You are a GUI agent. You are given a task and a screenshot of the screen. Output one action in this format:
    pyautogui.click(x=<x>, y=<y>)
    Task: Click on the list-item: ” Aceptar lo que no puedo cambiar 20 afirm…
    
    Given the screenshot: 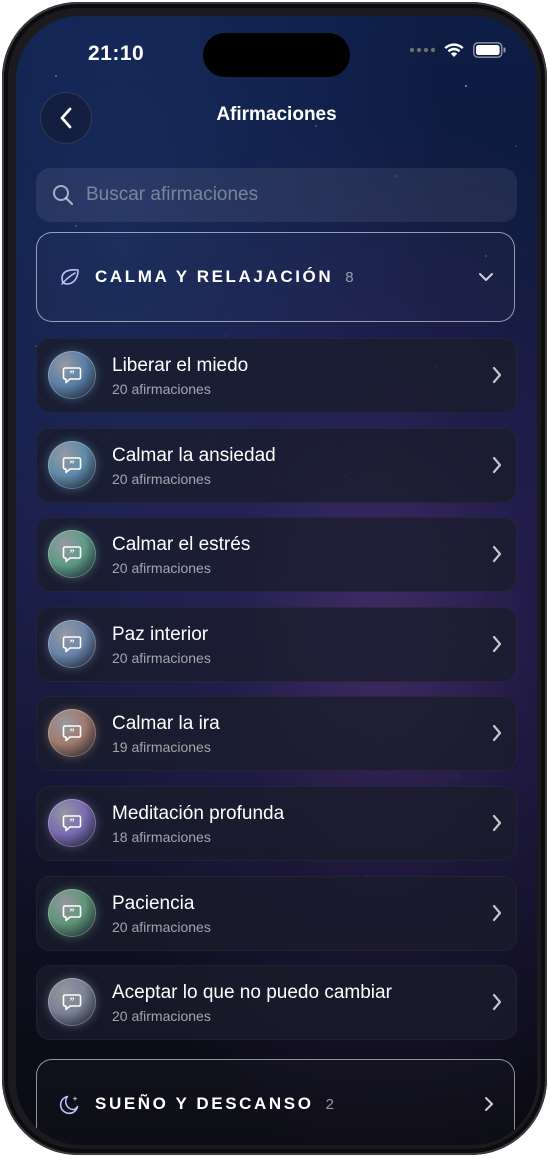 What is the action you would take?
    pyautogui.click(x=276, y=1003)
    